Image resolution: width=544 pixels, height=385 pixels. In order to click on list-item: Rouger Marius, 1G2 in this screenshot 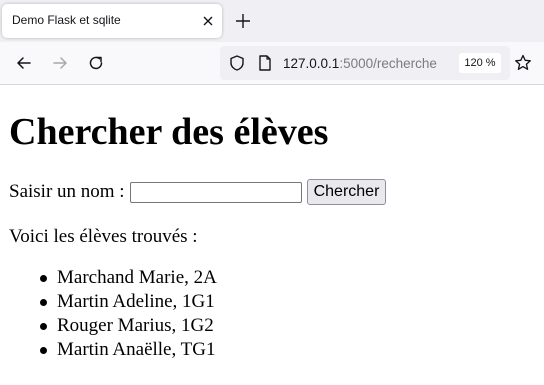, I will do `click(128, 326)`.